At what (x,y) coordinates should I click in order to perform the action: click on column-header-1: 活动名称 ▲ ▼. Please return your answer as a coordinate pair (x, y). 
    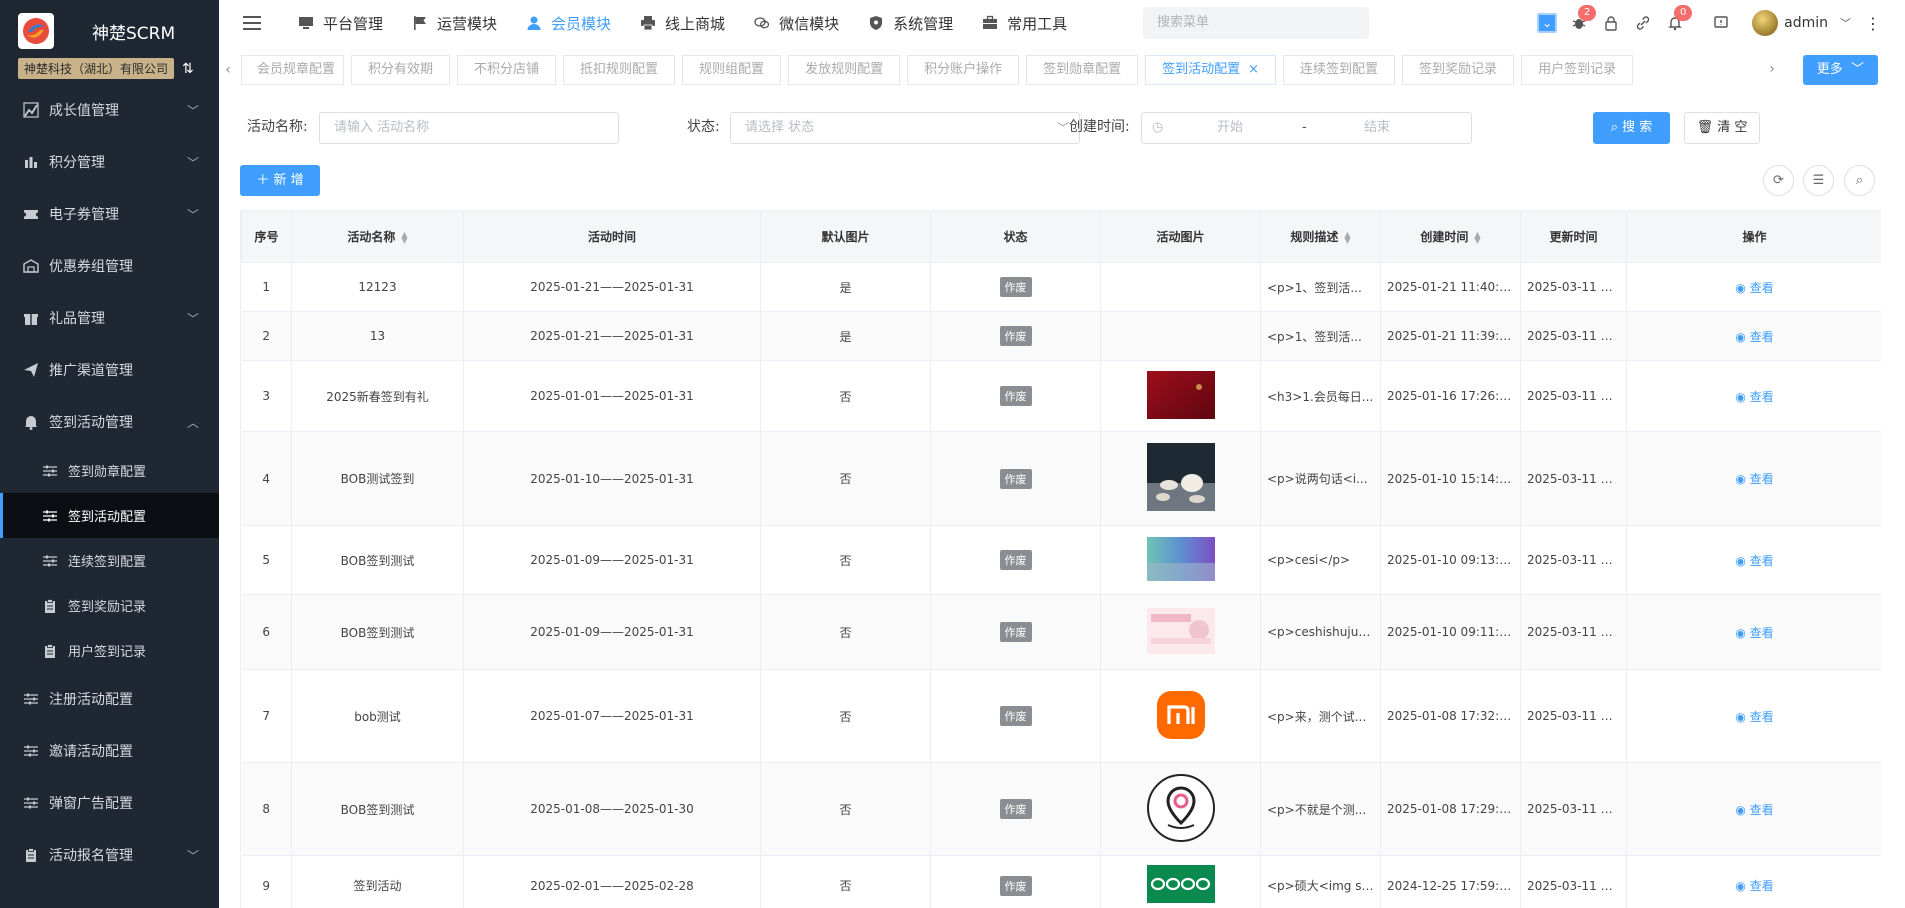
    Looking at the image, I should click on (377, 236).